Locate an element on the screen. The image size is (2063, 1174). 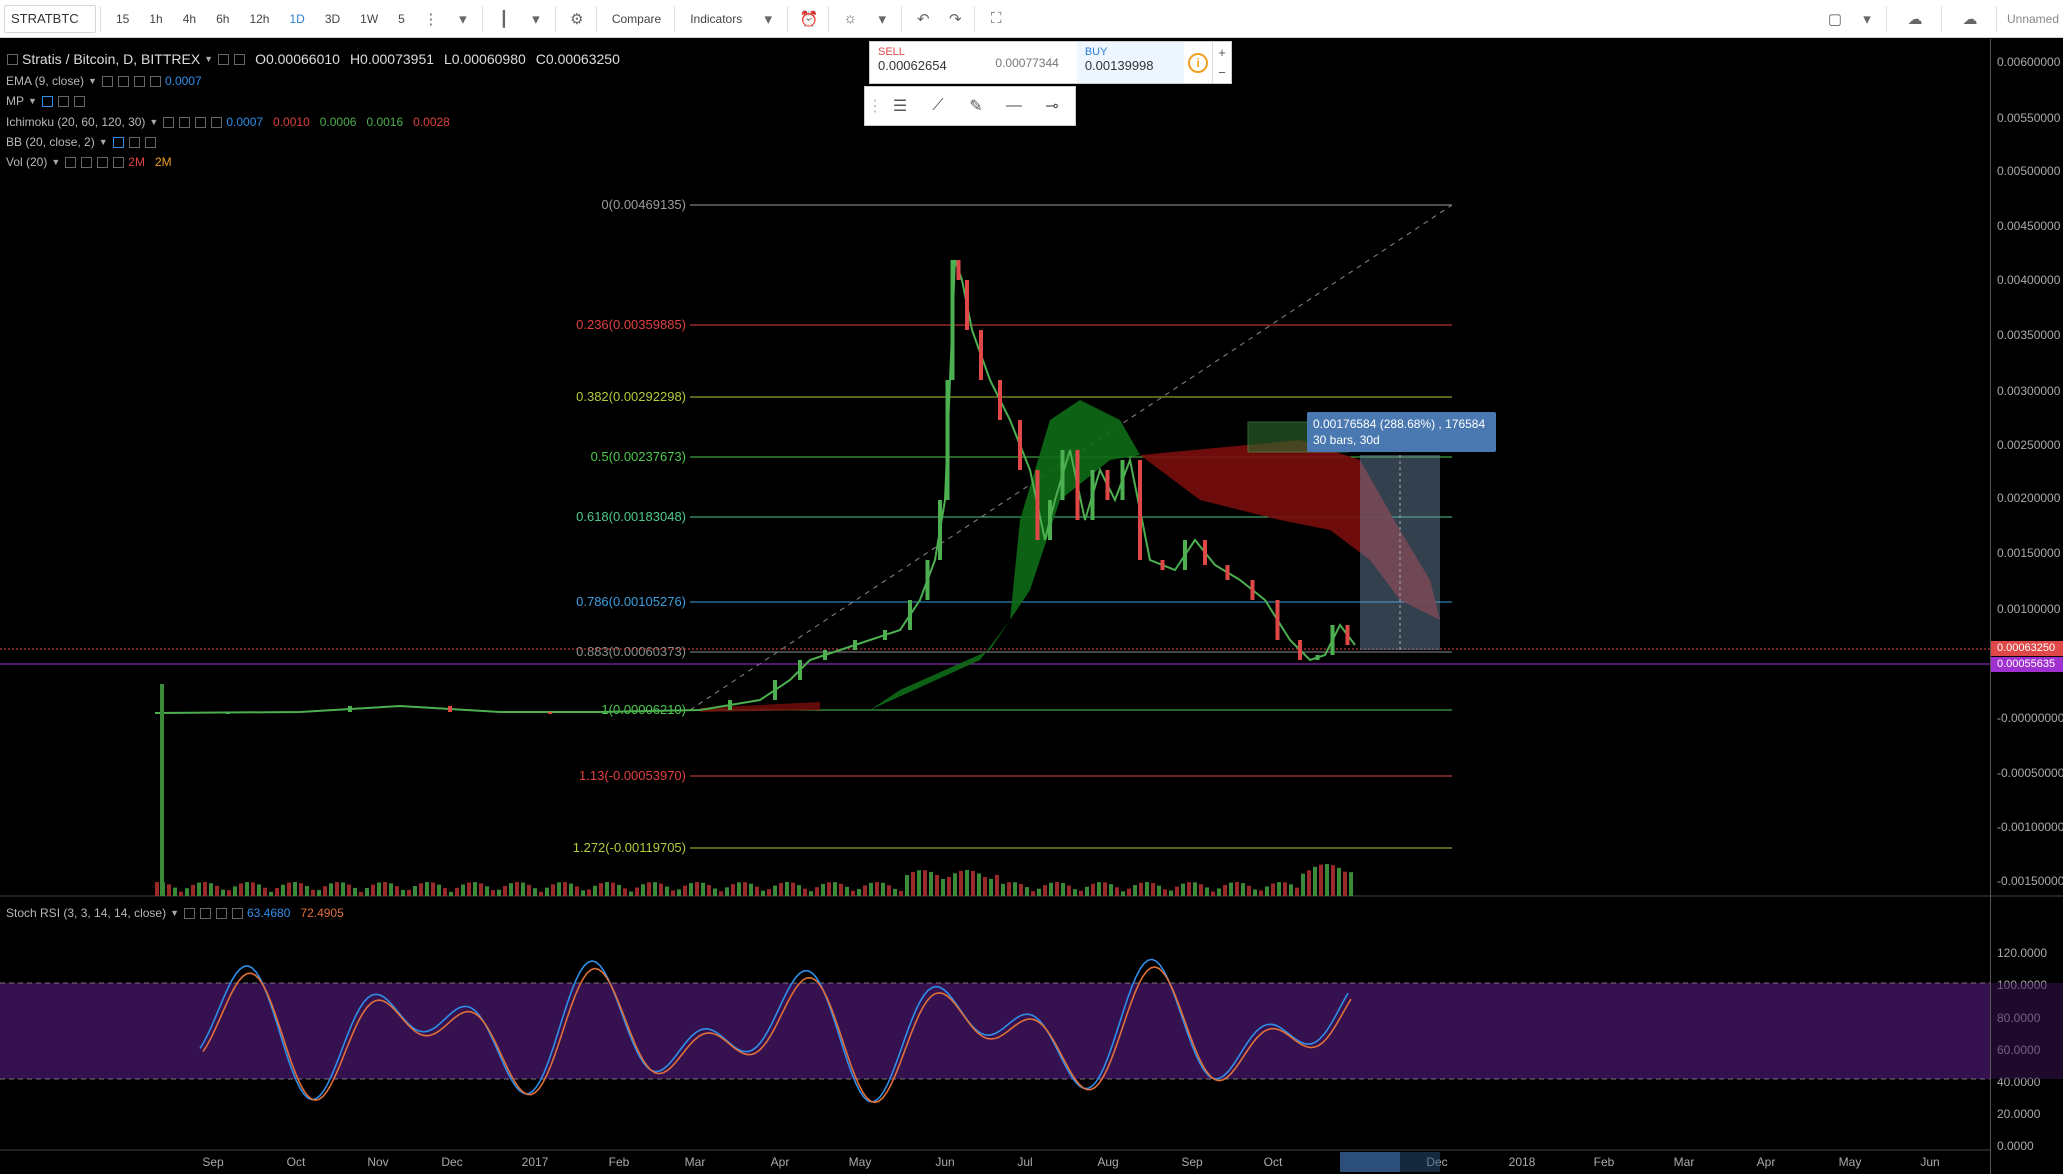
mp-label: MP is located at coordinates (15, 101).